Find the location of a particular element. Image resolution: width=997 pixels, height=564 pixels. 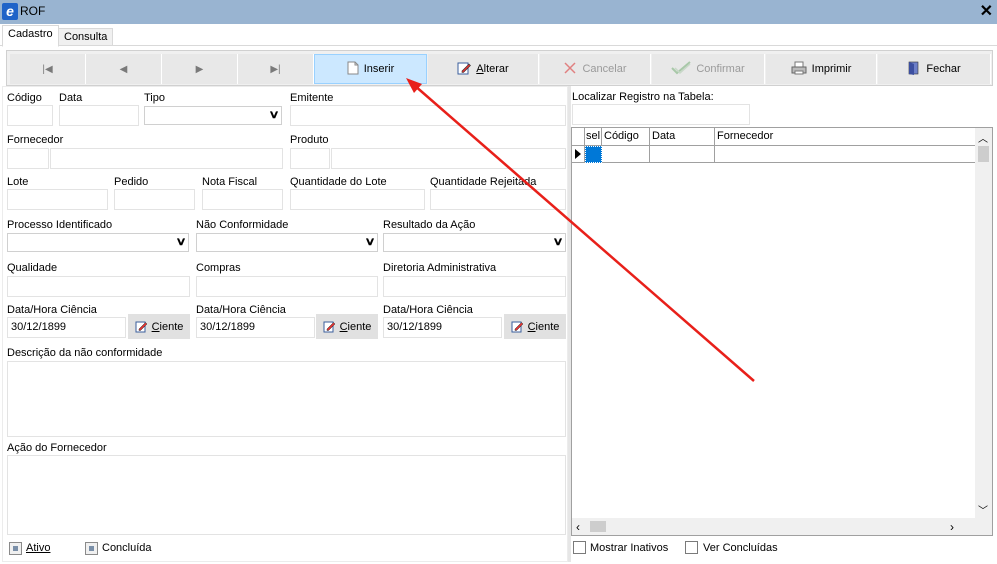

scroll-up-icon: ︿ is located at coordinates (983, 137).